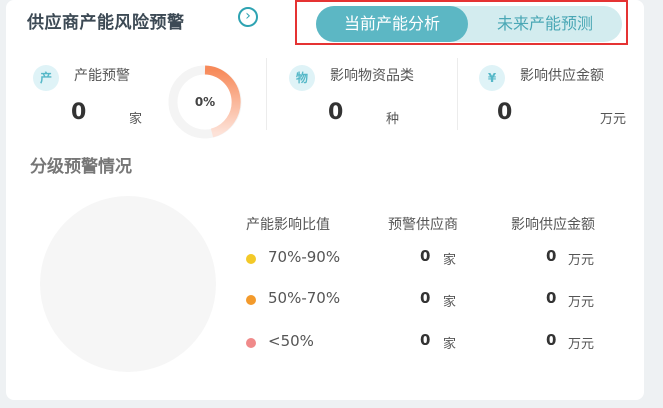 Image resolution: width=663 pixels, height=408 pixels. I want to click on range-label: <50%, so click(291, 341).